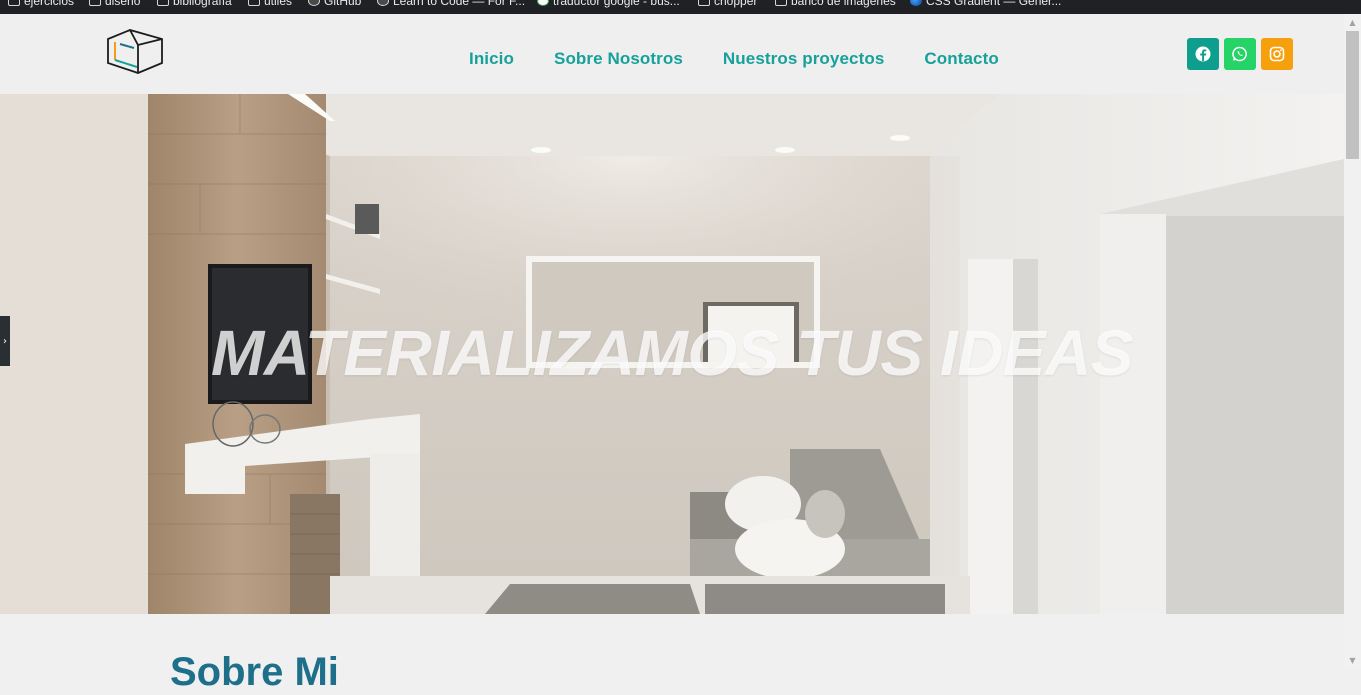  I want to click on bookmark-bibliografia: bibliografía, so click(194, 4).